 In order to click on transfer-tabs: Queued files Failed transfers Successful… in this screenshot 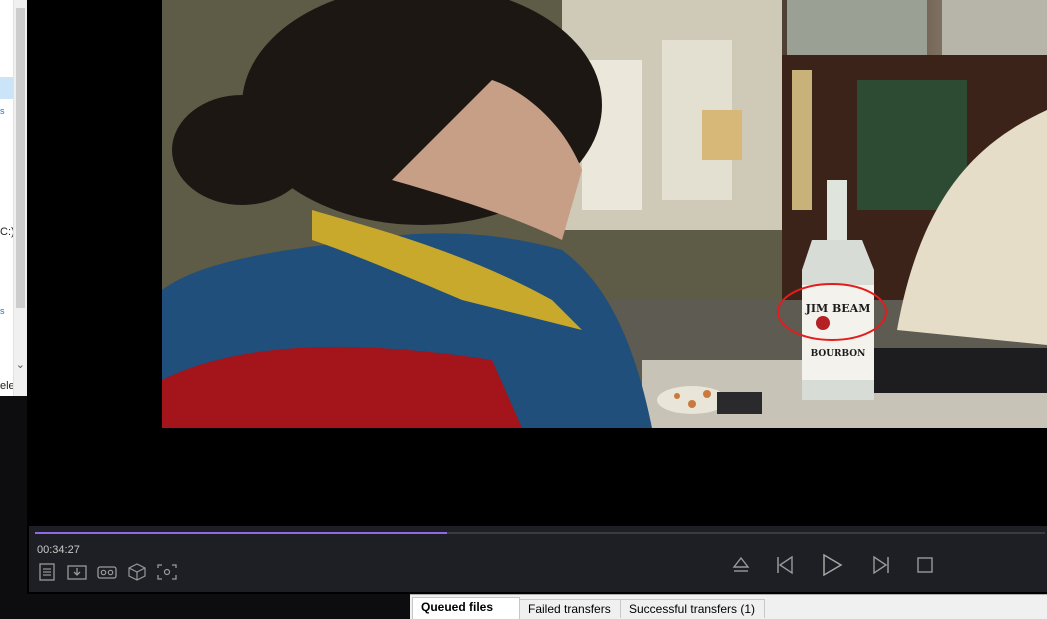, I will do `click(728, 606)`.